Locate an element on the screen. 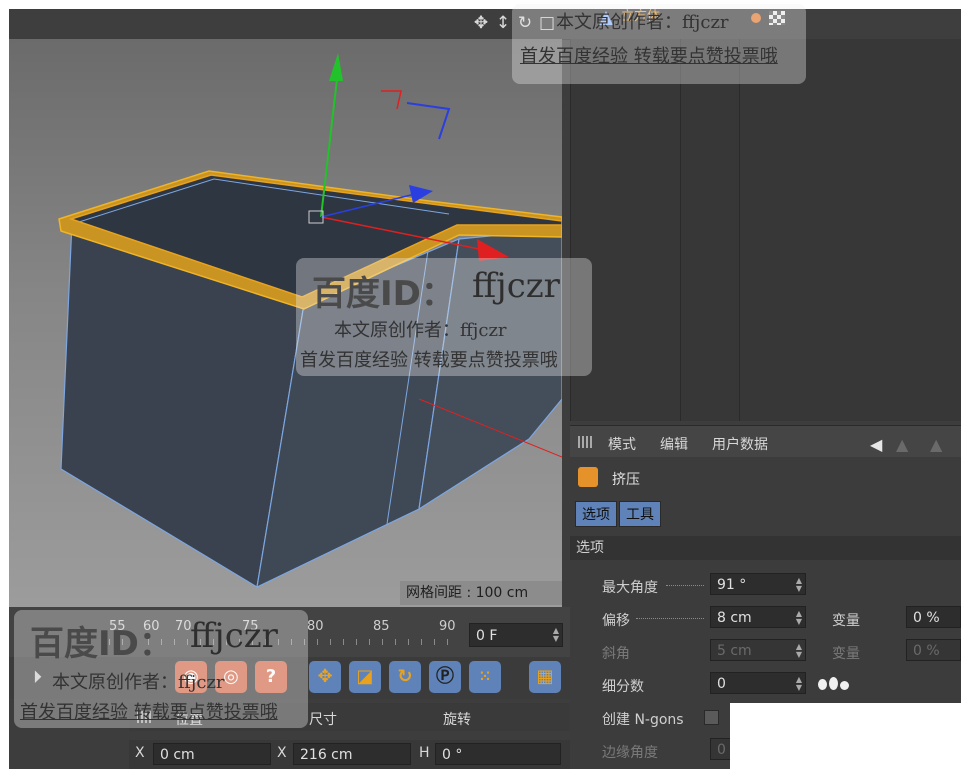 The width and height of the screenshot is (972, 777). offset-value: 8 cm is located at coordinates (734, 618).